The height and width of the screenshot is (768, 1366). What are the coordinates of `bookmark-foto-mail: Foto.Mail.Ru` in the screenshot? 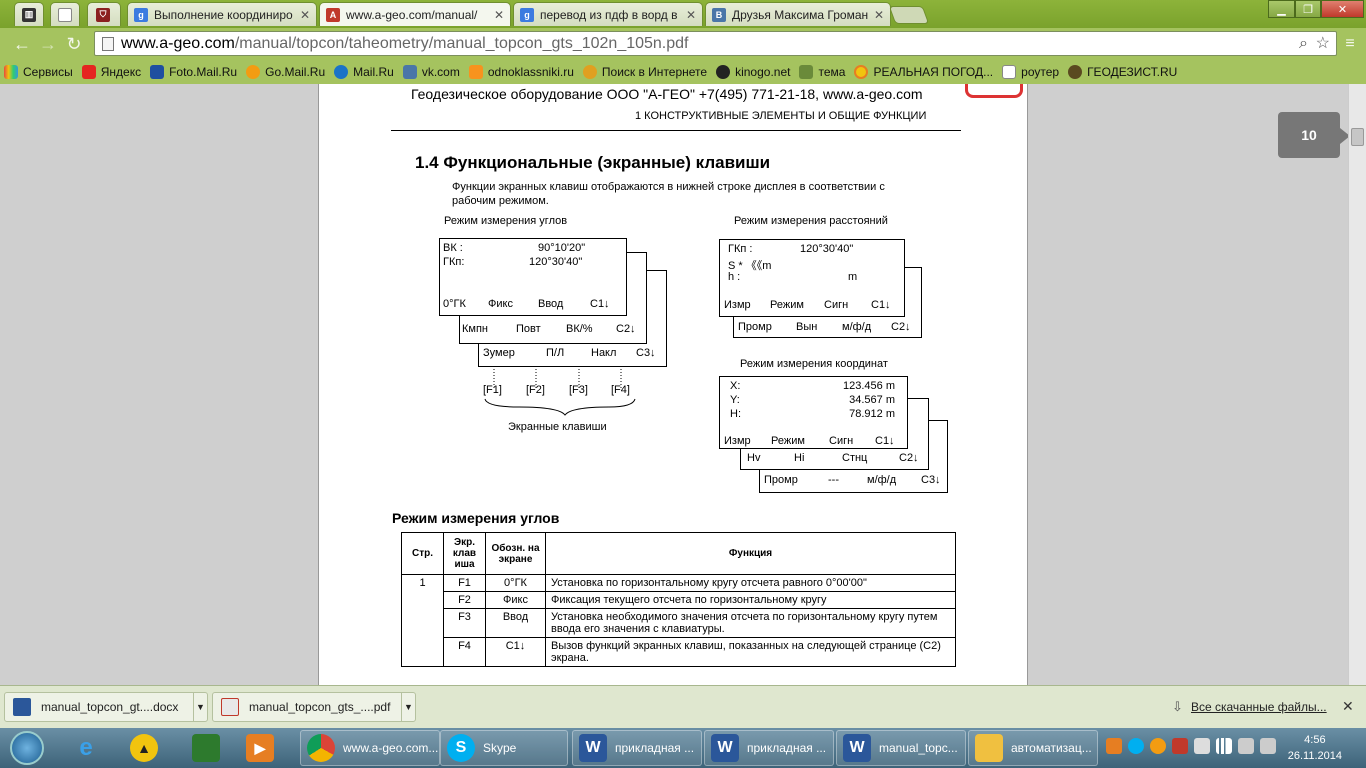 It's located at (193, 72).